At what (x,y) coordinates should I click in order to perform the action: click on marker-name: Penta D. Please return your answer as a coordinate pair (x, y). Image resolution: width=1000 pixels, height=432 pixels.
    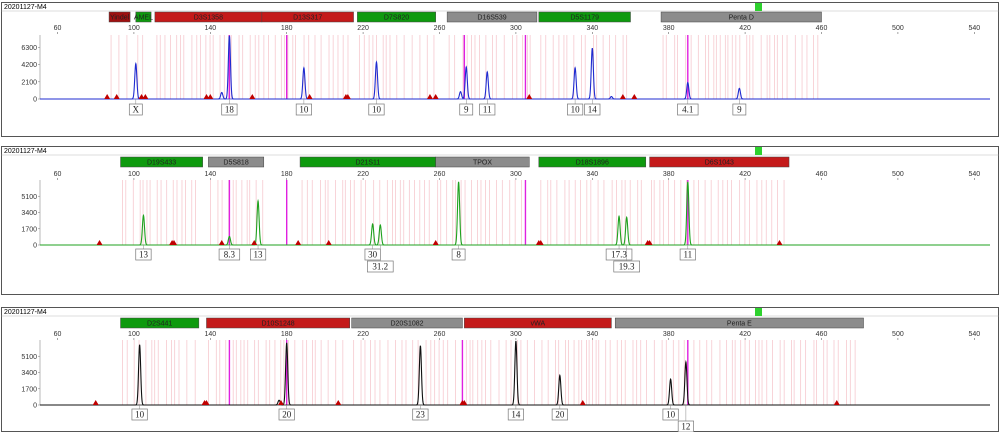
    Looking at the image, I should click on (741, 18).